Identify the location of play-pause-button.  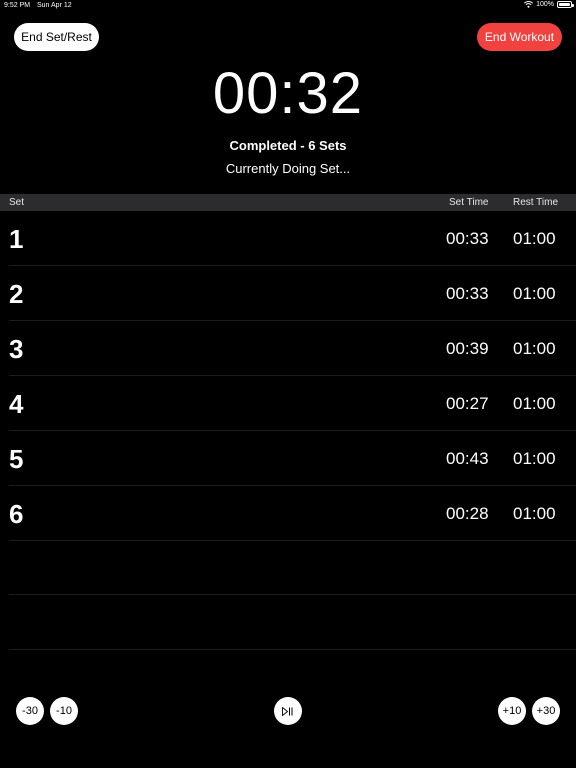
(288, 711).